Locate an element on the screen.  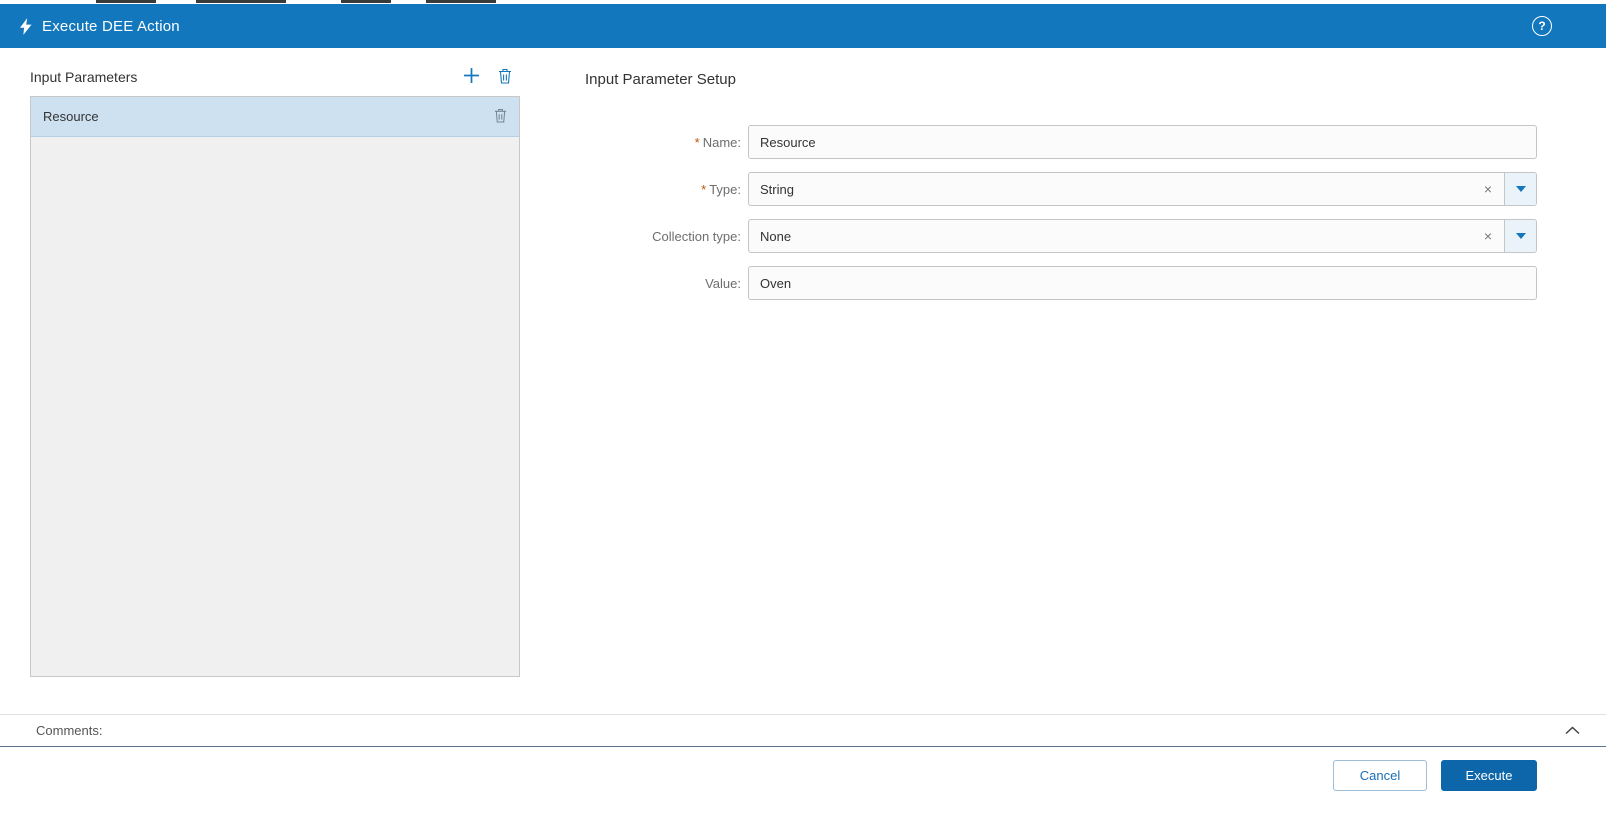
help-icon: ? is located at coordinates (1542, 26).